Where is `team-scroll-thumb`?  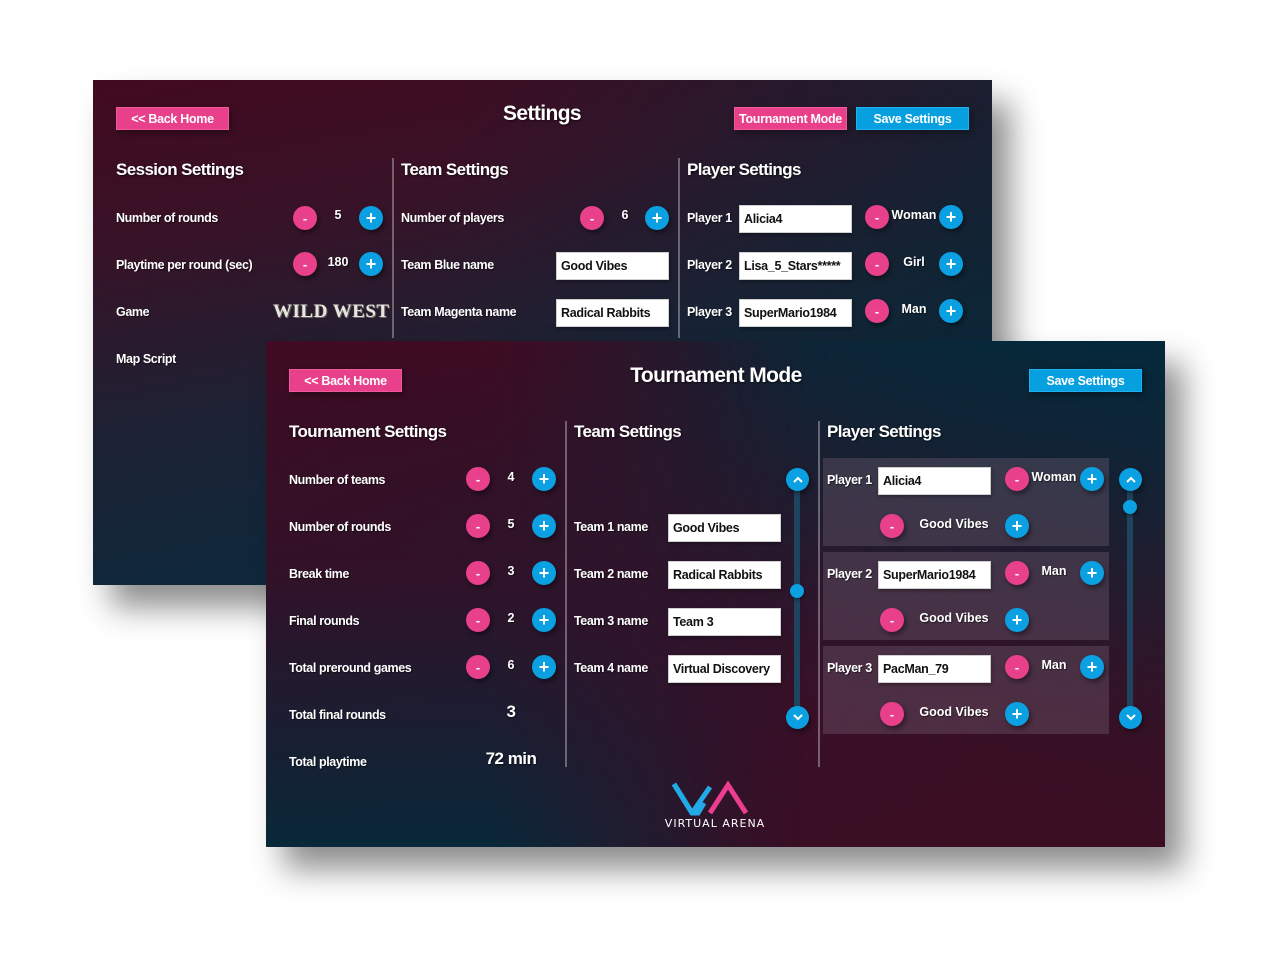 team-scroll-thumb is located at coordinates (797, 591).